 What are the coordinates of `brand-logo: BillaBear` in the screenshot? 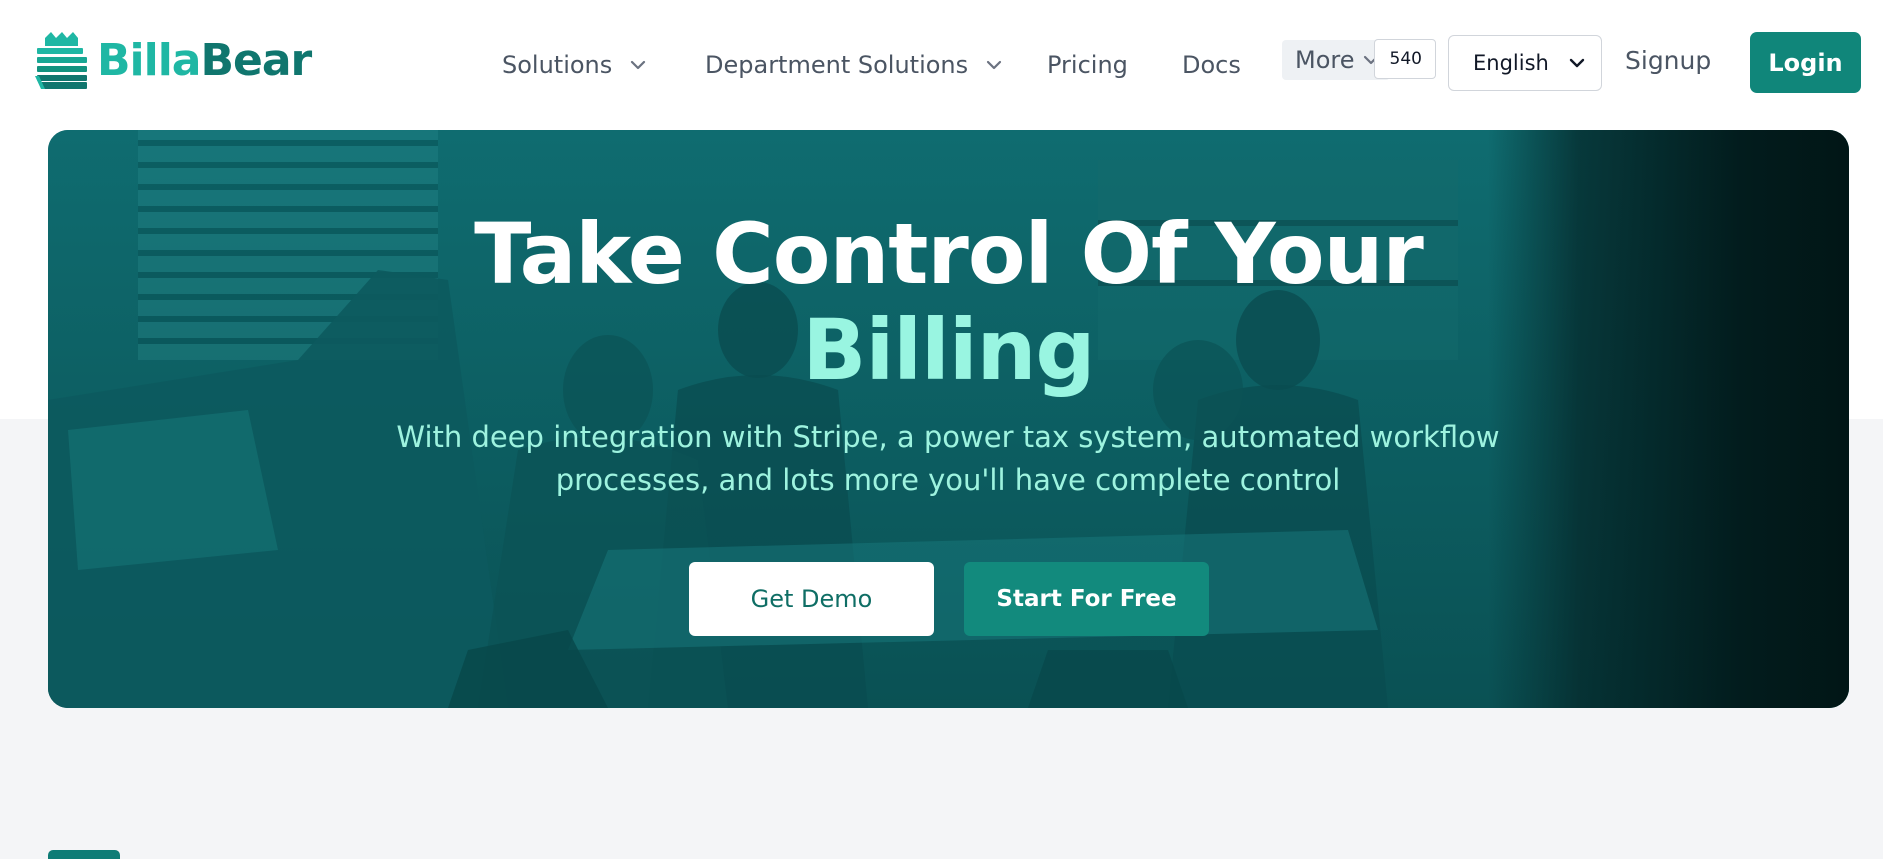 It's located at (173, 61).